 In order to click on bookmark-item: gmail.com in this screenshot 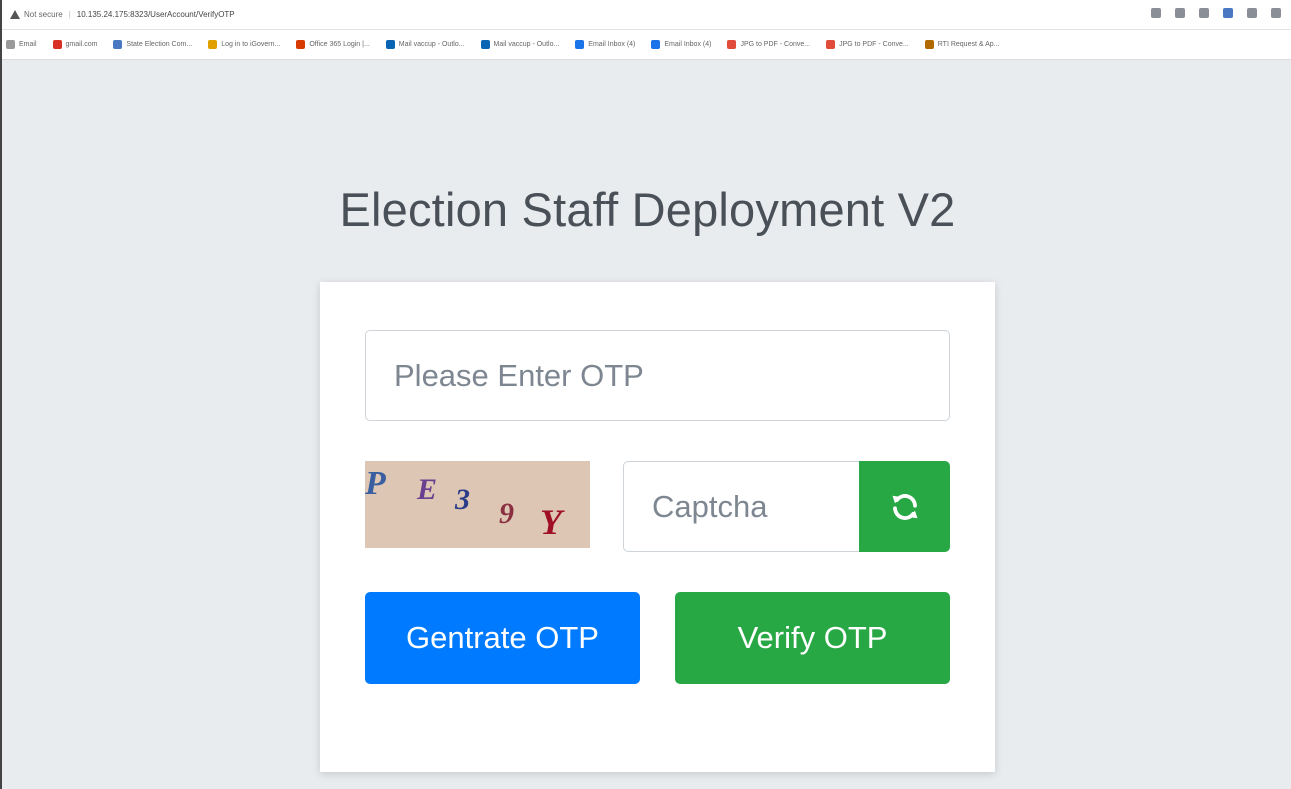, I will do `click(75, 44)`.